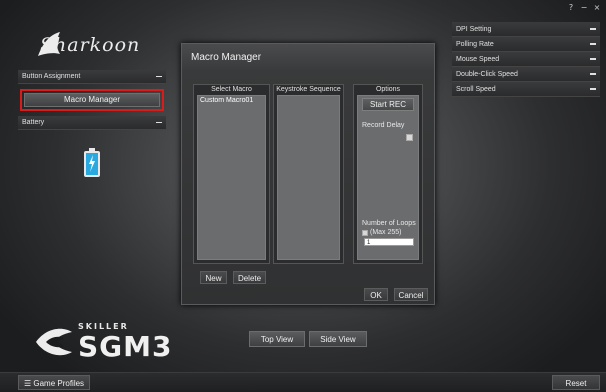 This screenshot has width=606, height=392. What do you see at coordinates (90, 45) in the screenshot?
I see `brand-logo-text: Sharkoon` at bounding box center [90, 45].